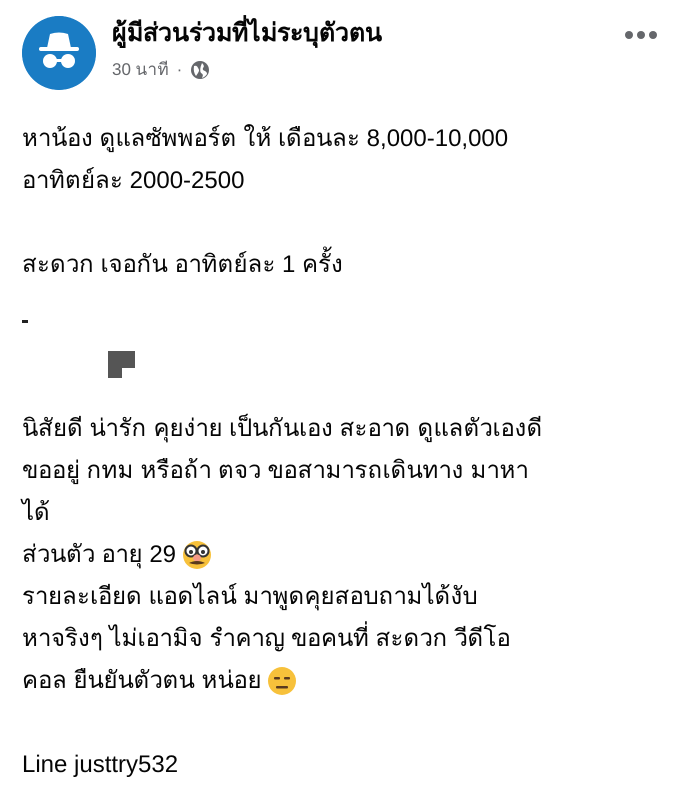  What do you see at coordinates (100, 765) in the screenshot?
I see `post-text-line: Line justtry532` at bounding box center [100, 765].